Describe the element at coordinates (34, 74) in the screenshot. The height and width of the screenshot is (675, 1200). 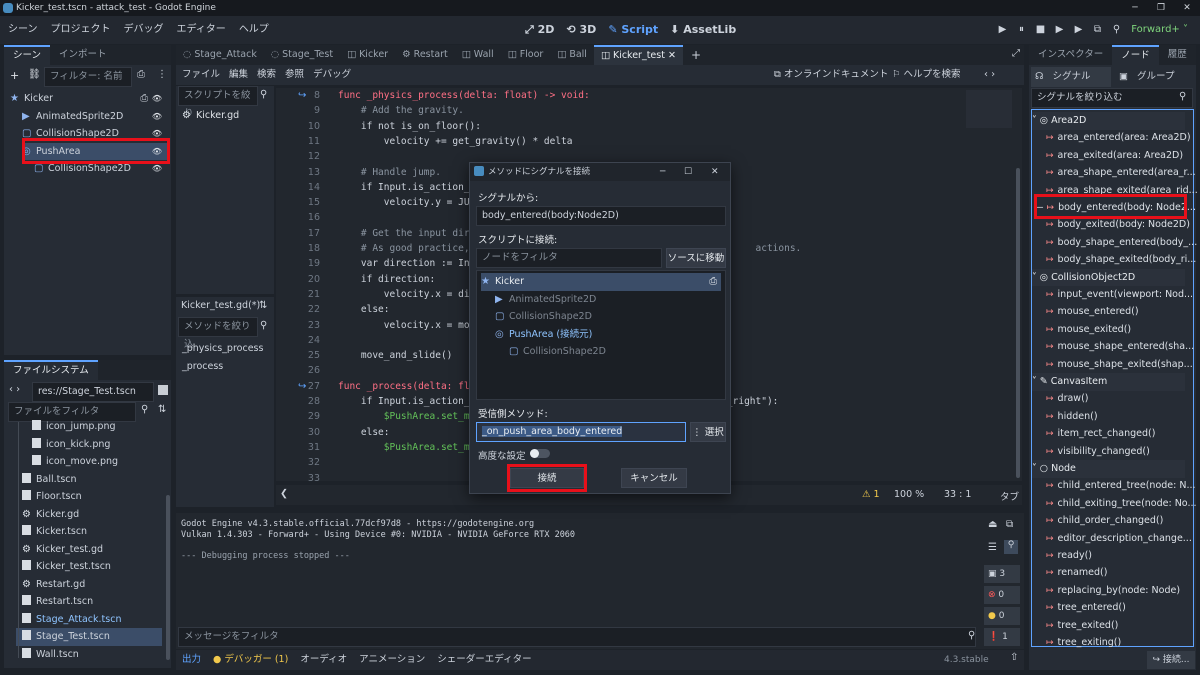
I see `link-icon: ⛓` at that location.